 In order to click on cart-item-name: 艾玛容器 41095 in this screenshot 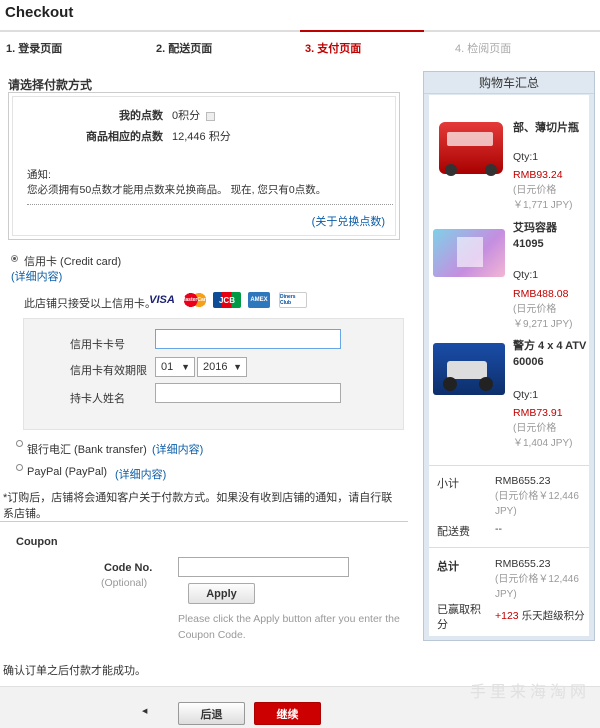, I will do `click(550, 236)`.